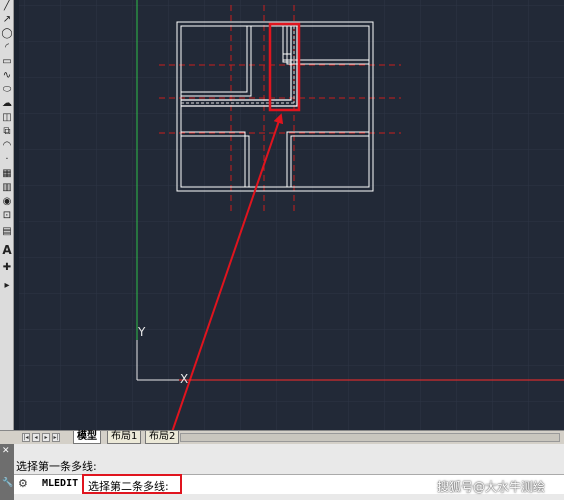 The height and width of the screenshot is (500, 564). Describe the element at coordinates (7, 20) in the screenshot. I see `polyline-tool-icon: ↗` at that location.